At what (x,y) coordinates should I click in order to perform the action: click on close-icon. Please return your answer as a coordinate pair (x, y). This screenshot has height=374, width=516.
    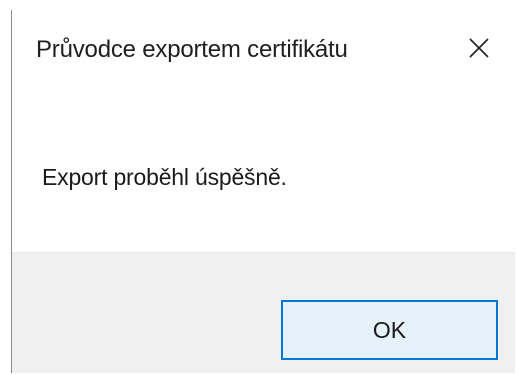
    Looking at the image, I should click on (479, 48).